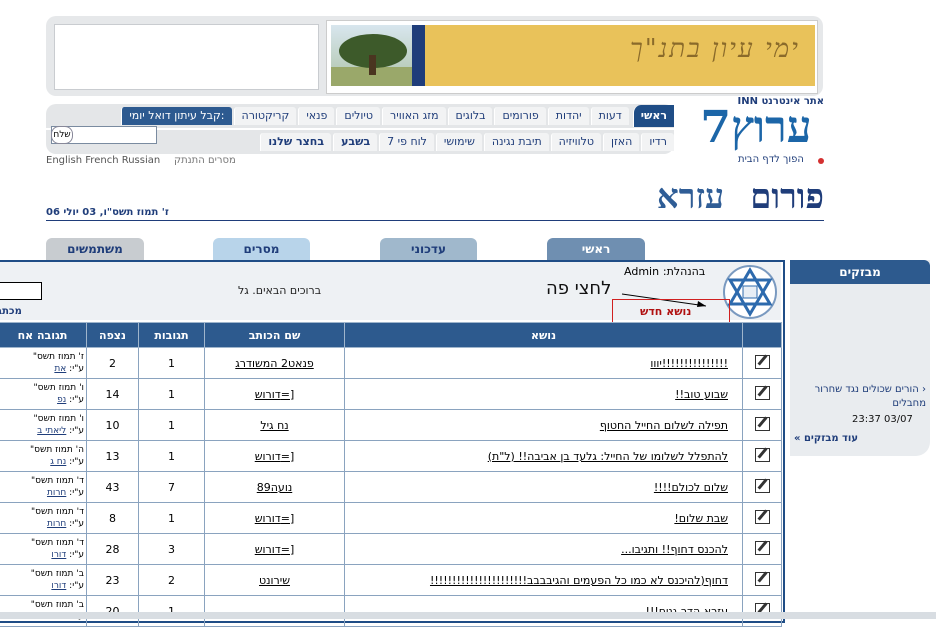 This screenshot has width=936, height=627. Describe the element at coordinates (575, 142) in the screenshot. I see `nav-item: טלוויזיה` at that location.